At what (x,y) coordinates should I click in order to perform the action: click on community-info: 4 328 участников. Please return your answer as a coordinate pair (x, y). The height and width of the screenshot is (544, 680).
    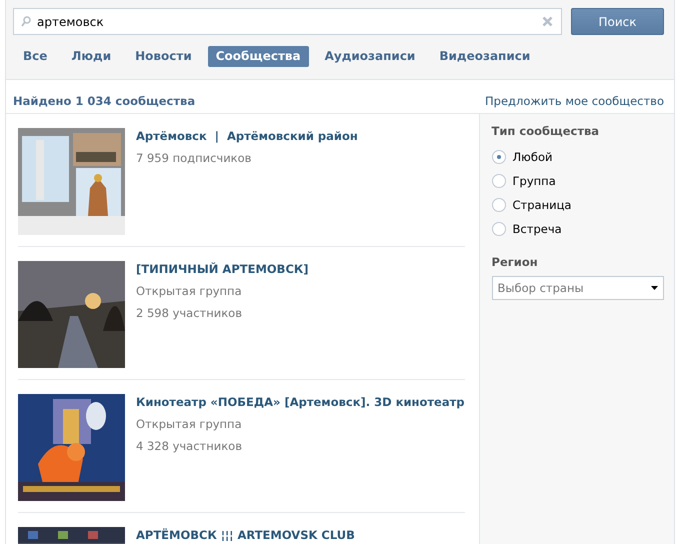
    Looking at the image, I should click on (189, 446).